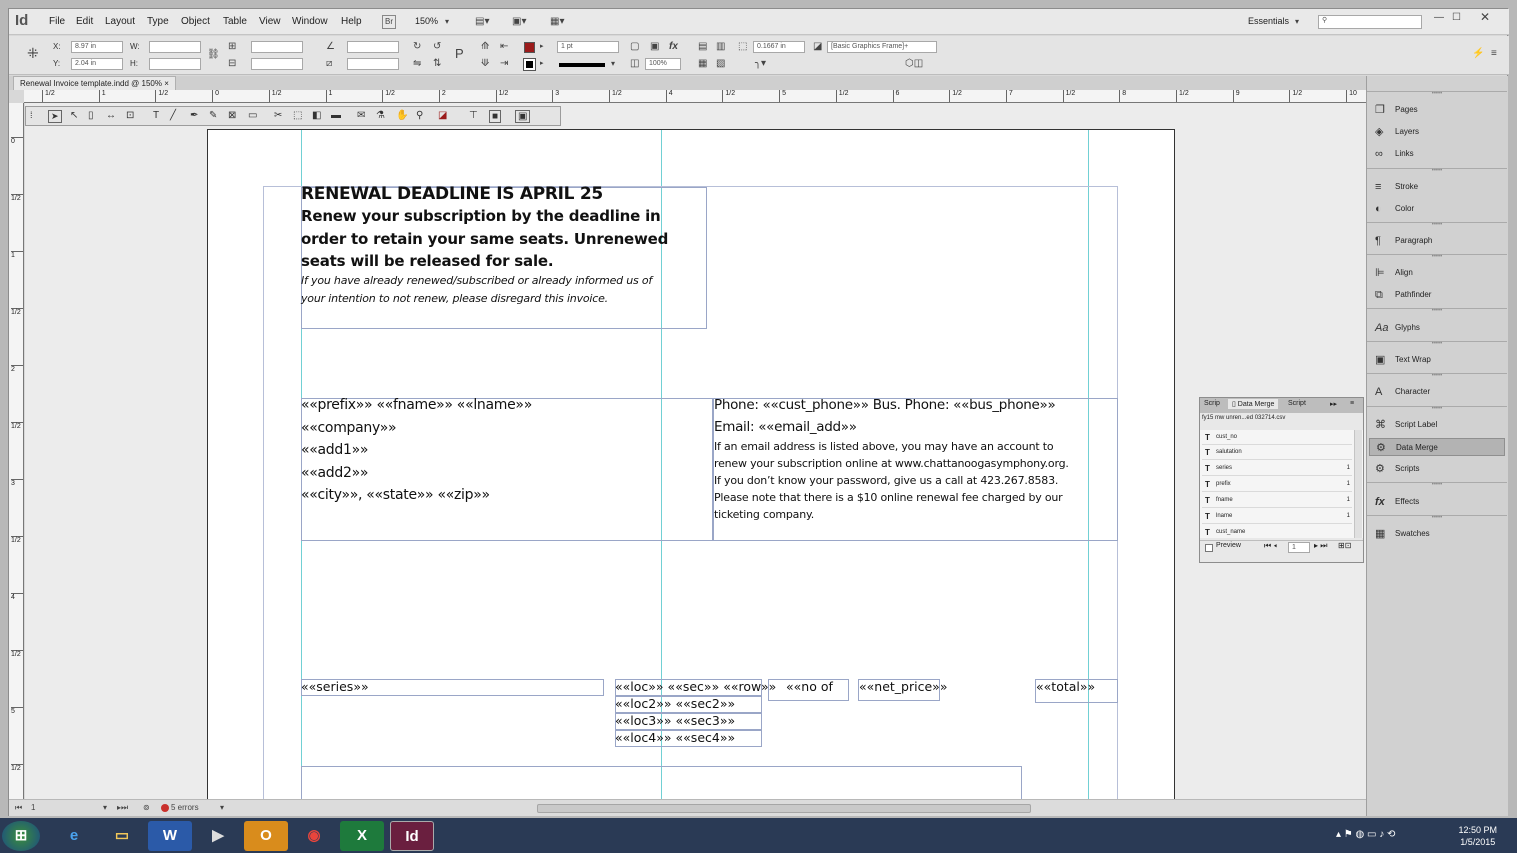 This screenshot has width=1517, height=853. I want to click on word-icon: W, so click(170, 836).